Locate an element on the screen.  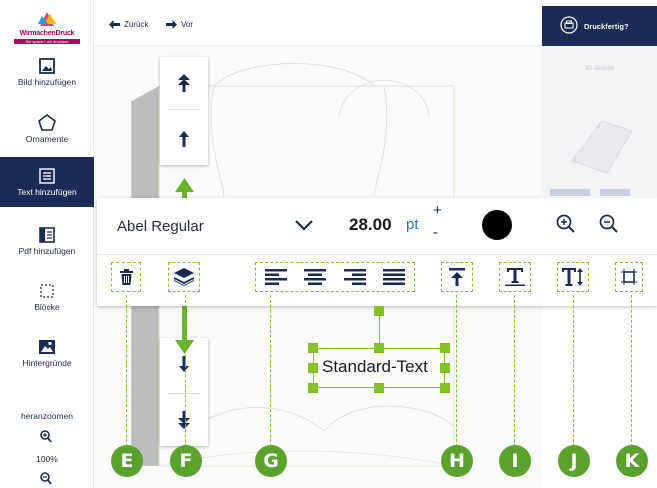
bring-to-front-button is located at coordinates (184, 83).